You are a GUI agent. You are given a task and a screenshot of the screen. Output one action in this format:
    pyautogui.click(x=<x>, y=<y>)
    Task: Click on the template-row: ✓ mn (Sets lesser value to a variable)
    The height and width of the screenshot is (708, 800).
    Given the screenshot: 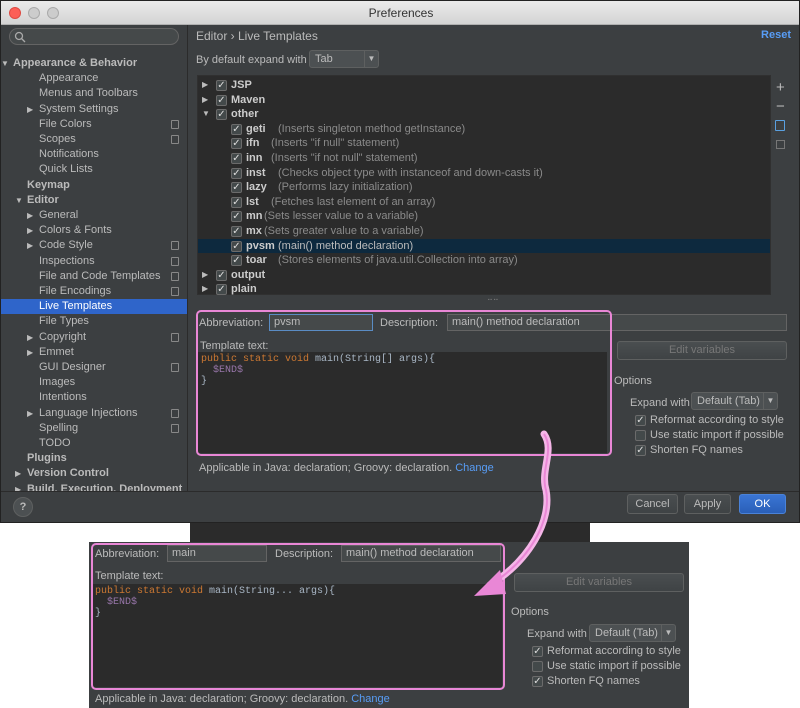 What is the action you would take?
    pyautogui.click(x=484, y=216)
    